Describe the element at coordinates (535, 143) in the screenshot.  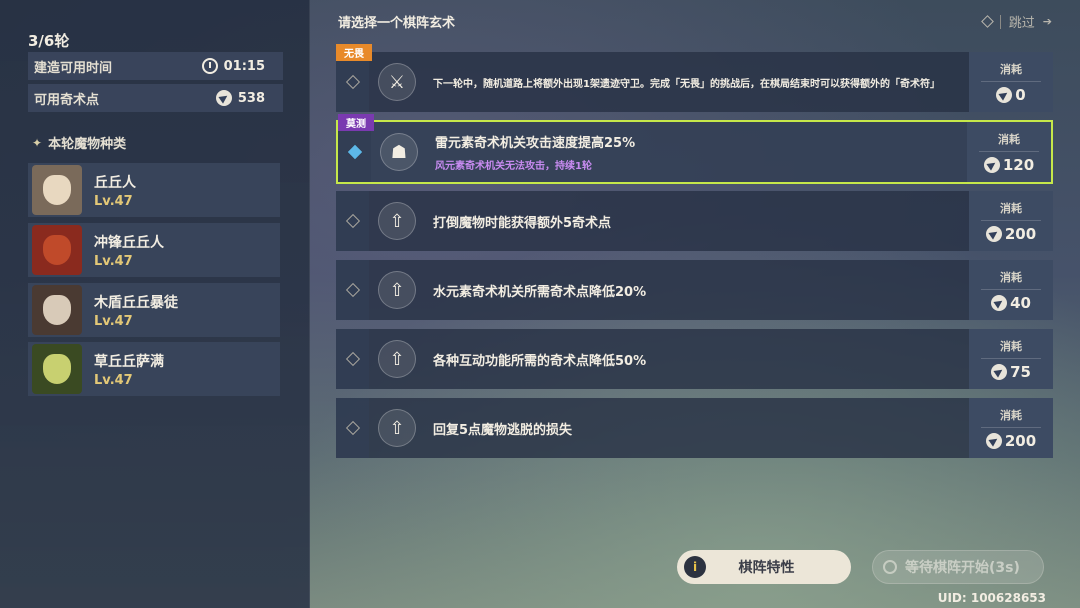
I see `option-description: 雷元素奇术机关攻击速度提高25%` at that location.